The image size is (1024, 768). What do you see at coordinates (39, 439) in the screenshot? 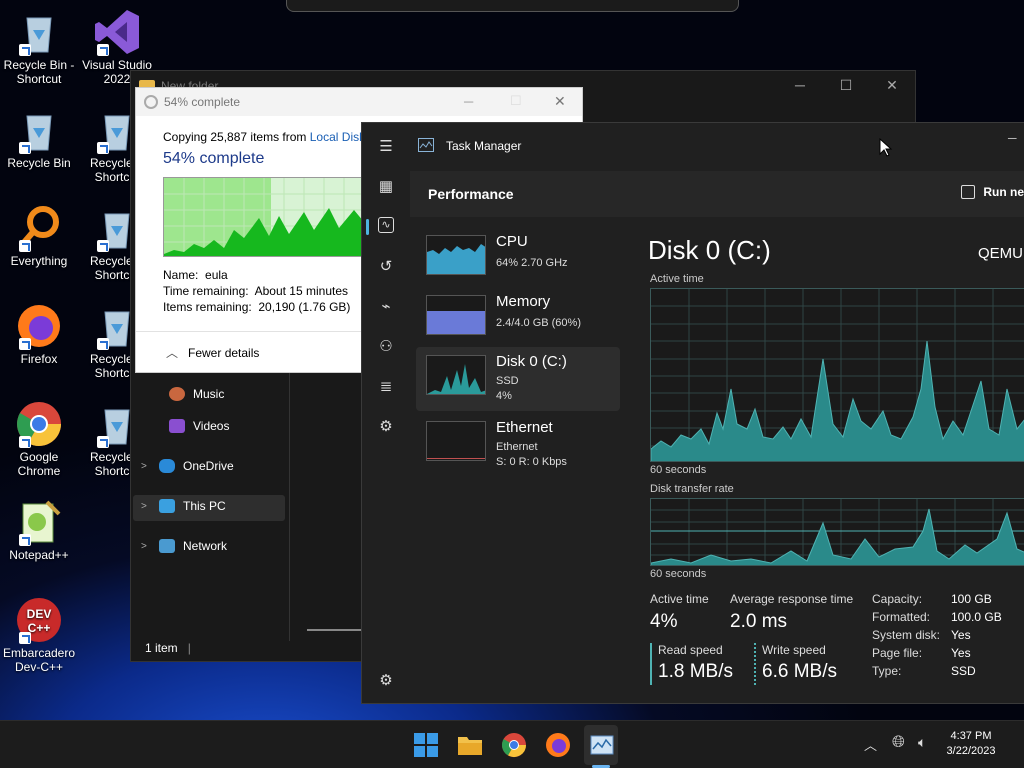
I see `desktop-icon: Google Chrome` at bounding box center [39, 439].